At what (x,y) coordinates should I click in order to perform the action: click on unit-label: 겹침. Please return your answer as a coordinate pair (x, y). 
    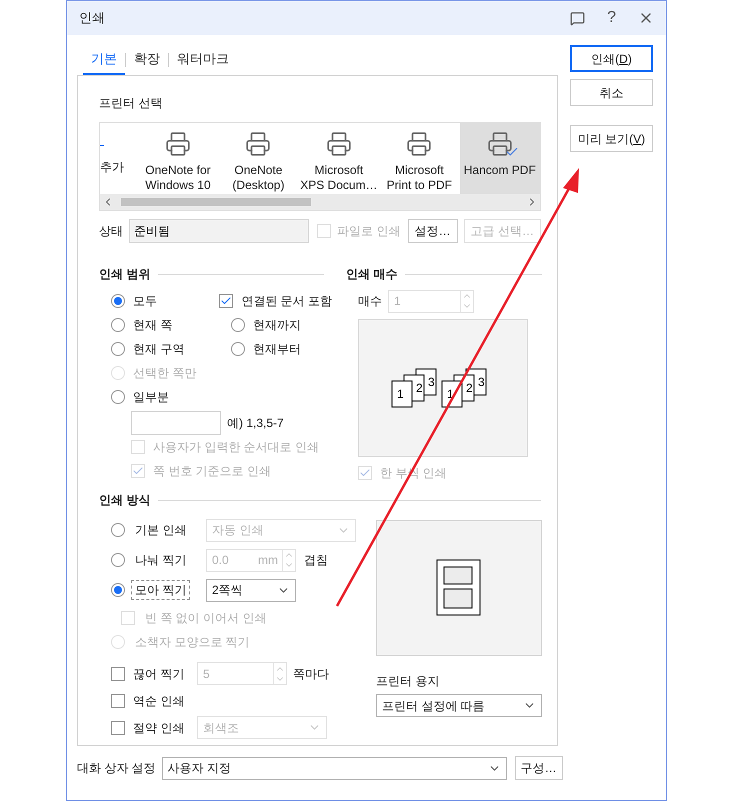
    Looking at the image, I should click on (316, 560).